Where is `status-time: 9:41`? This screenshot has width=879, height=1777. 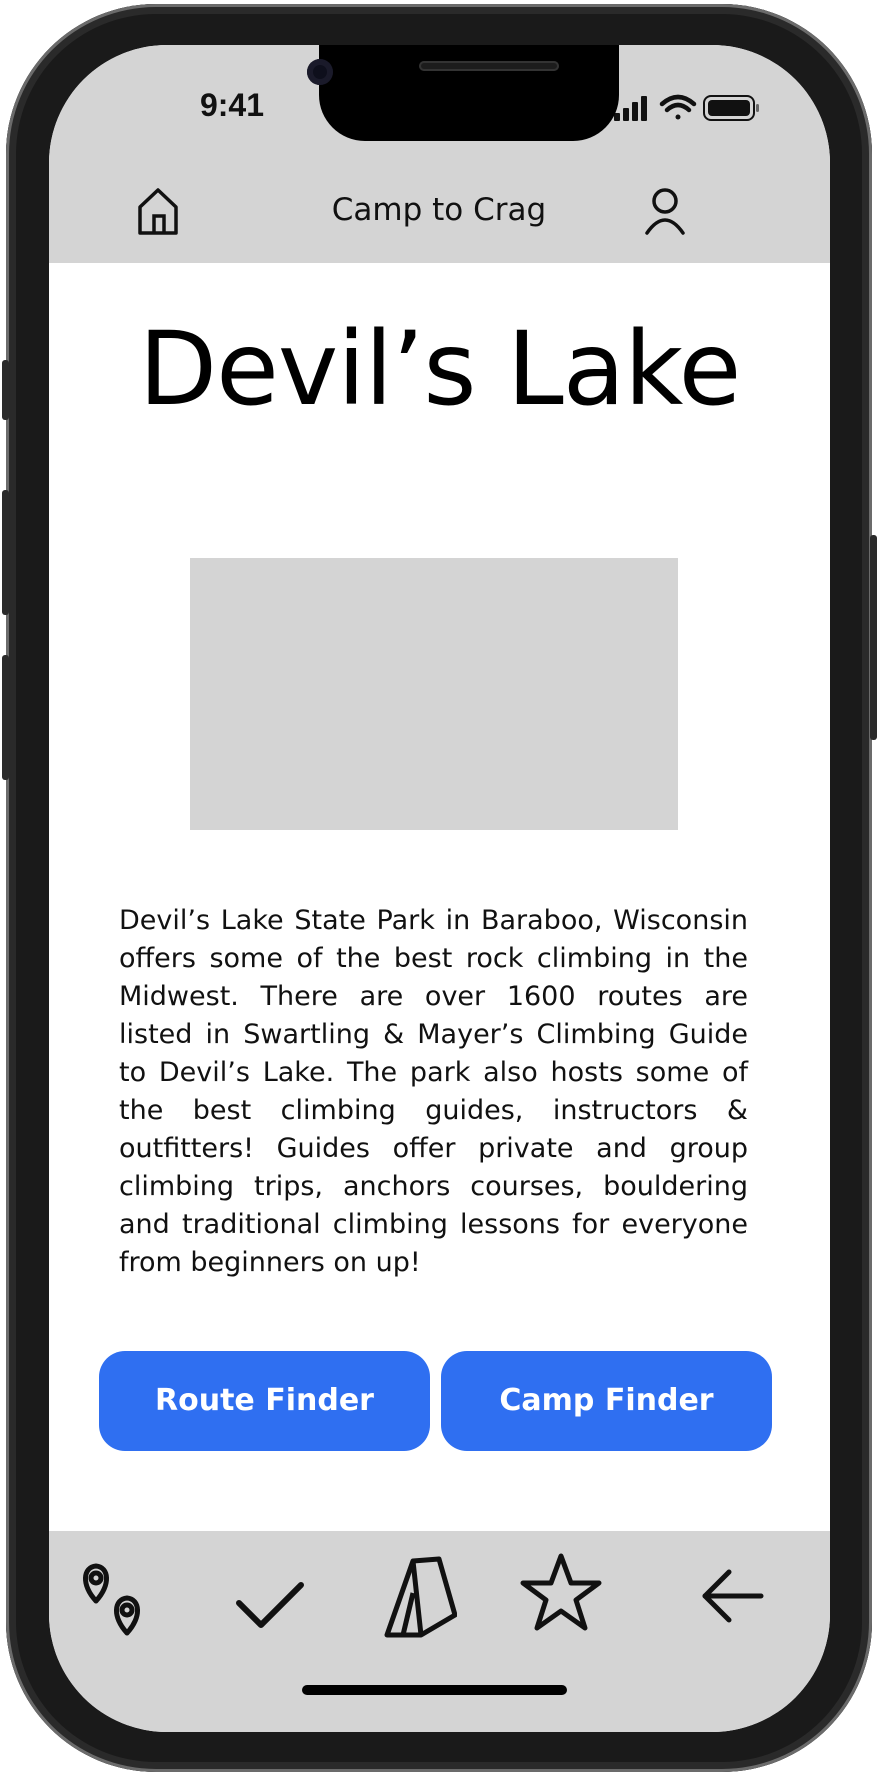 status-time: 9:41 is located at coordinates (232, 105).